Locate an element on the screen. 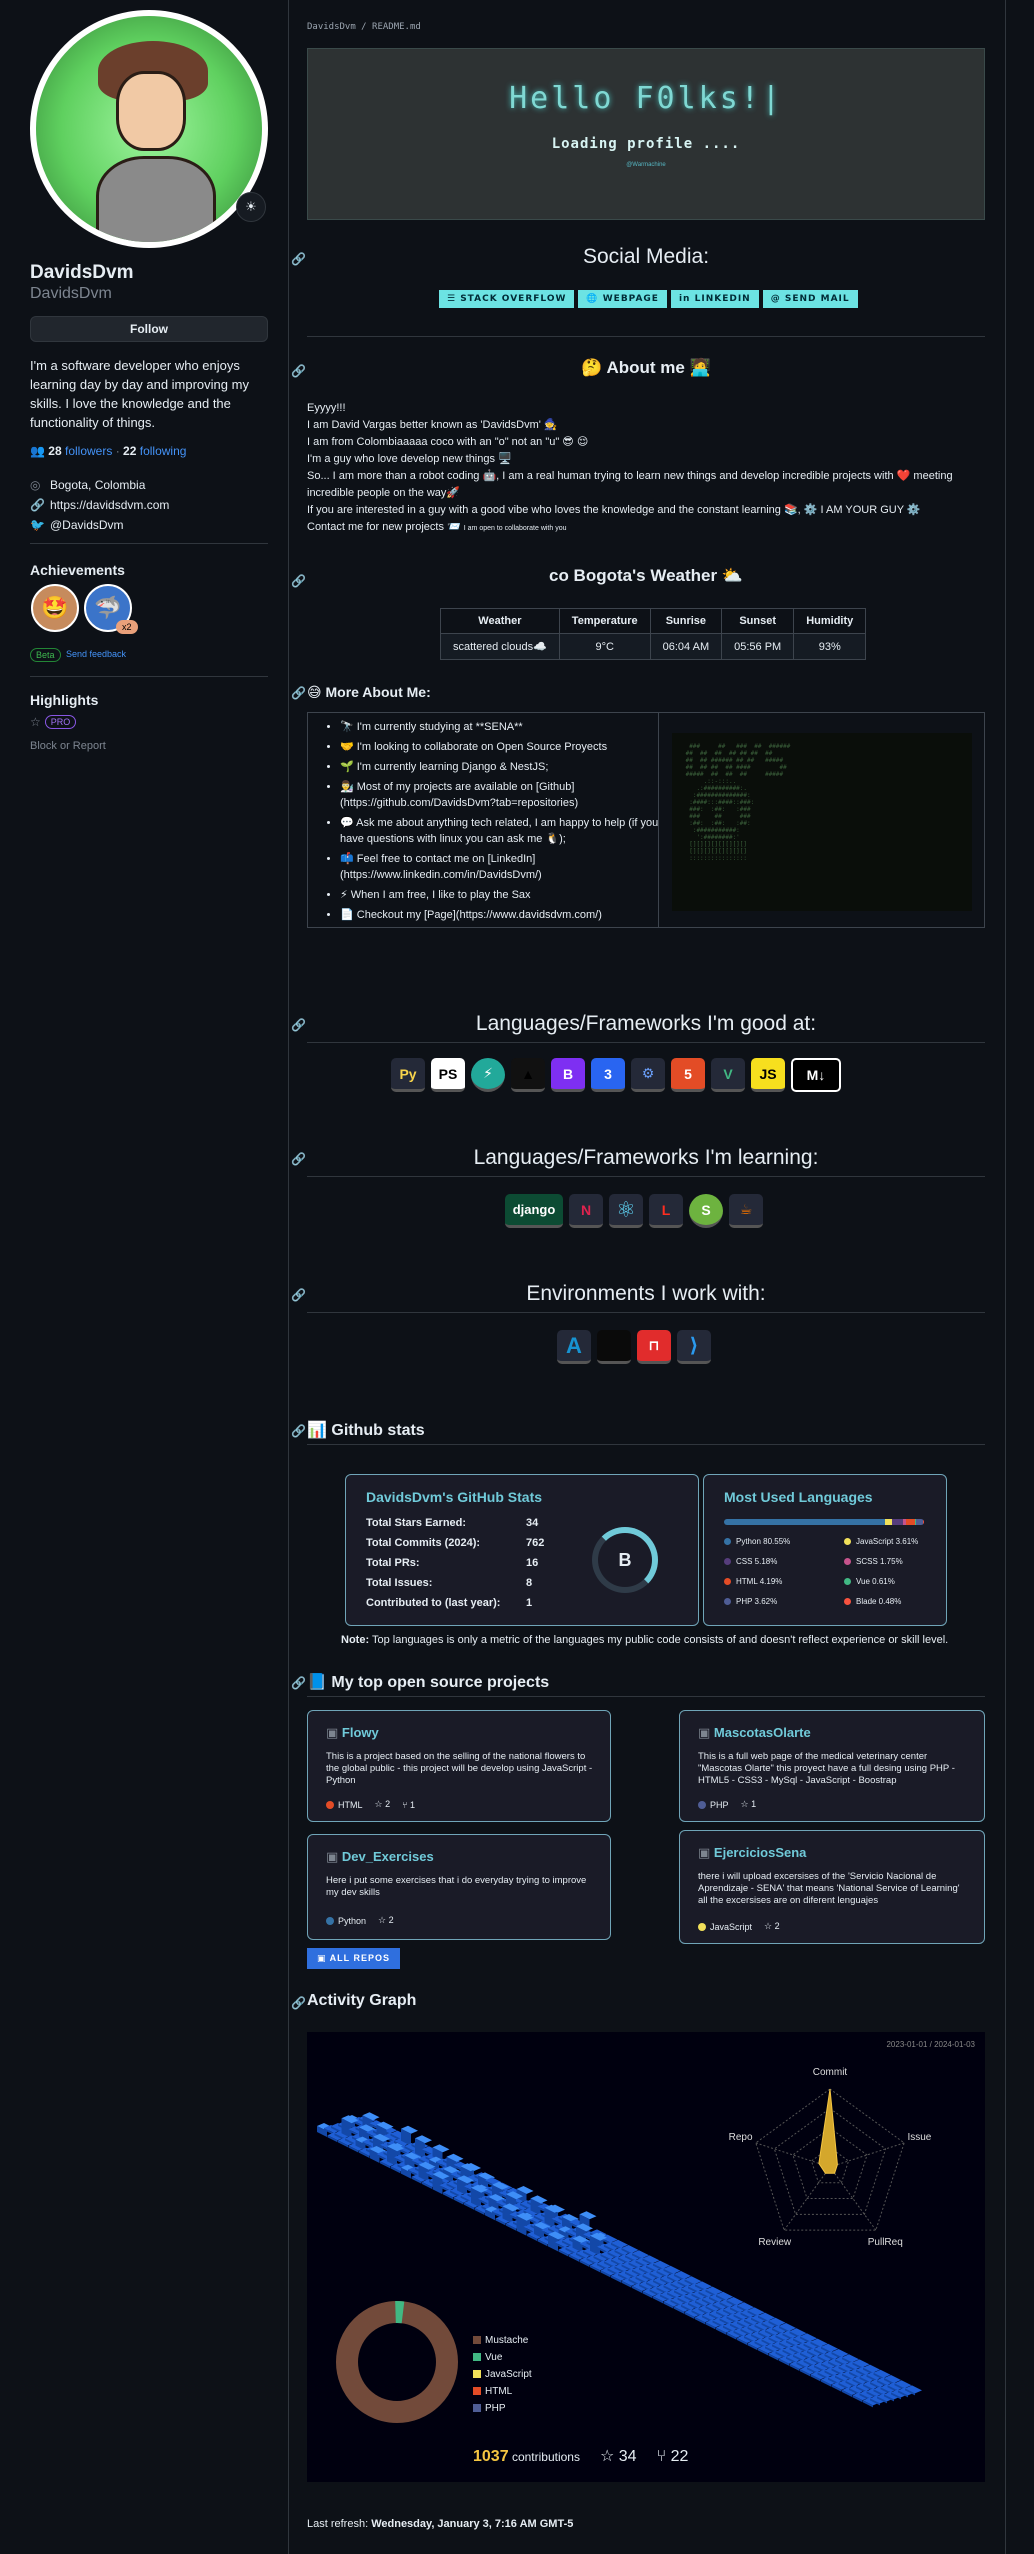 The height and width of the screenshot is (2554, 1034). twitter-row: 🐦 @DavidsDvm is located at coordinates (77, 525).